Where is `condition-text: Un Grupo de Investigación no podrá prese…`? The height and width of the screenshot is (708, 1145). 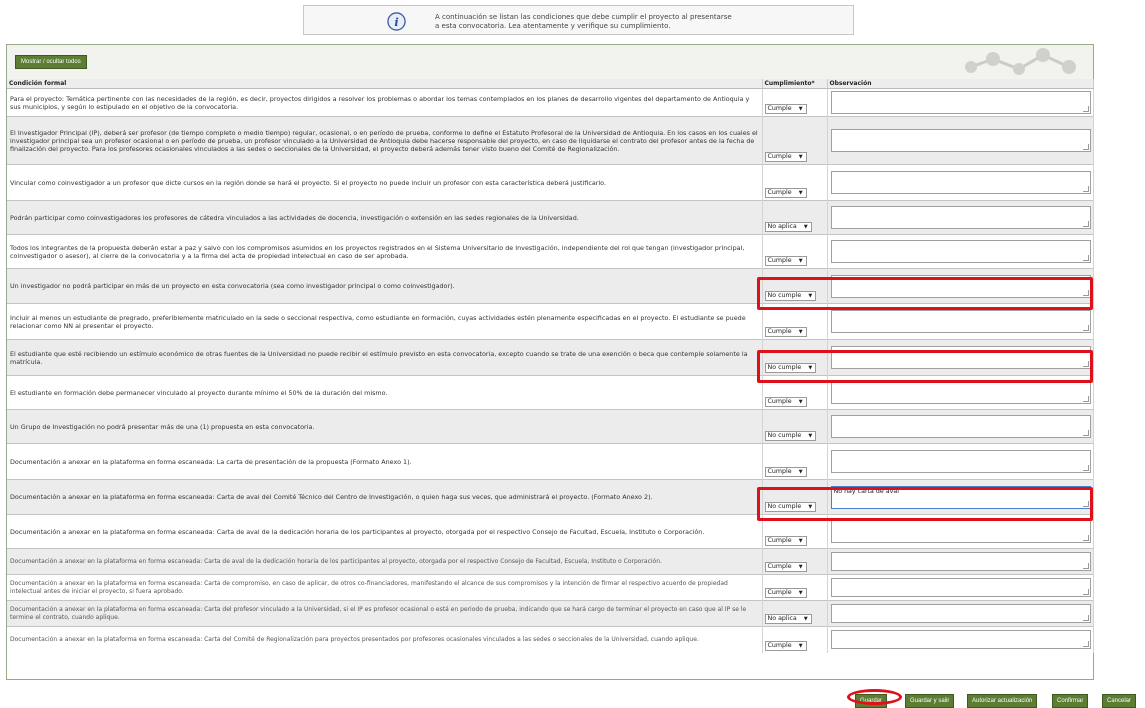 condition-text: Un Grupo de Investigación no podrá prese… is located at coordinates (385, 426).